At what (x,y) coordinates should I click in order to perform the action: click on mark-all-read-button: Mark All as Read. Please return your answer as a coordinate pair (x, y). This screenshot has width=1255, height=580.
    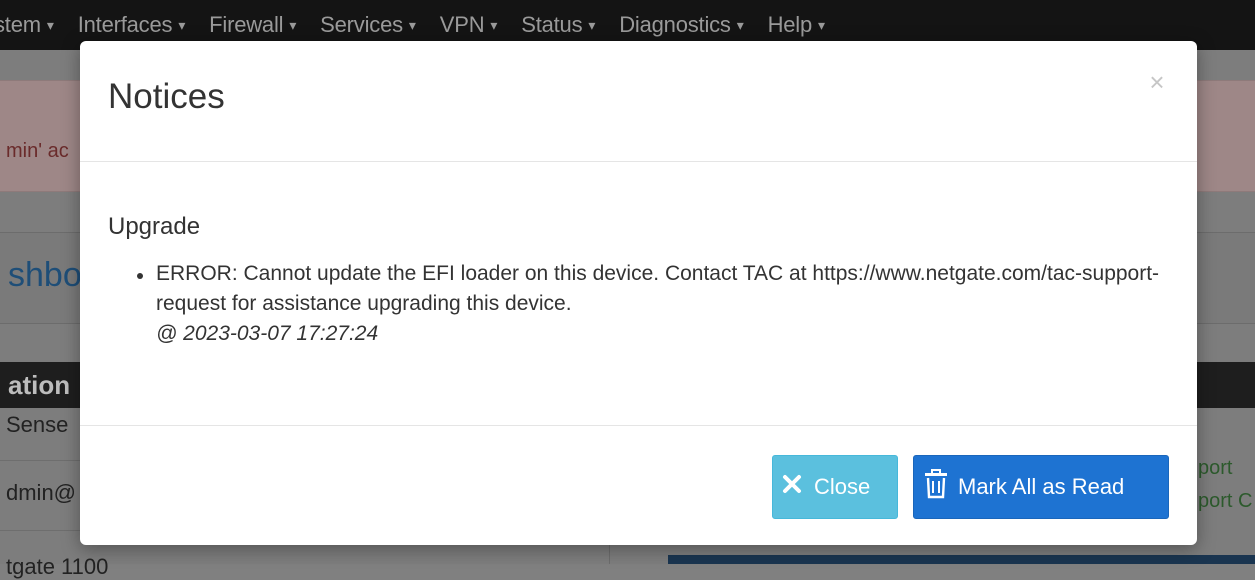
    Looking at the image, I should click on (1041, 487).